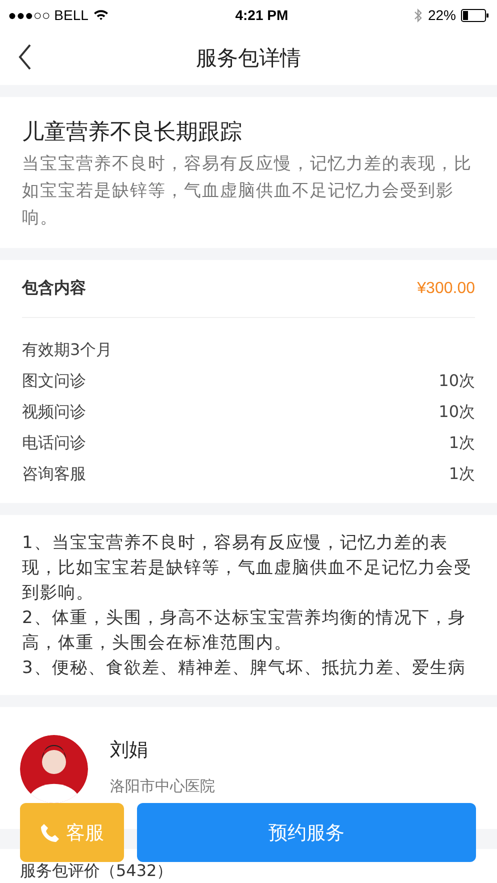 Image resolution: width=497 pixels, height=883 pixels. What do you see at coordinates (68, 350) in the screenshot?
I see `validity-text: 有效期3个月` at bounding box center [68, 350].